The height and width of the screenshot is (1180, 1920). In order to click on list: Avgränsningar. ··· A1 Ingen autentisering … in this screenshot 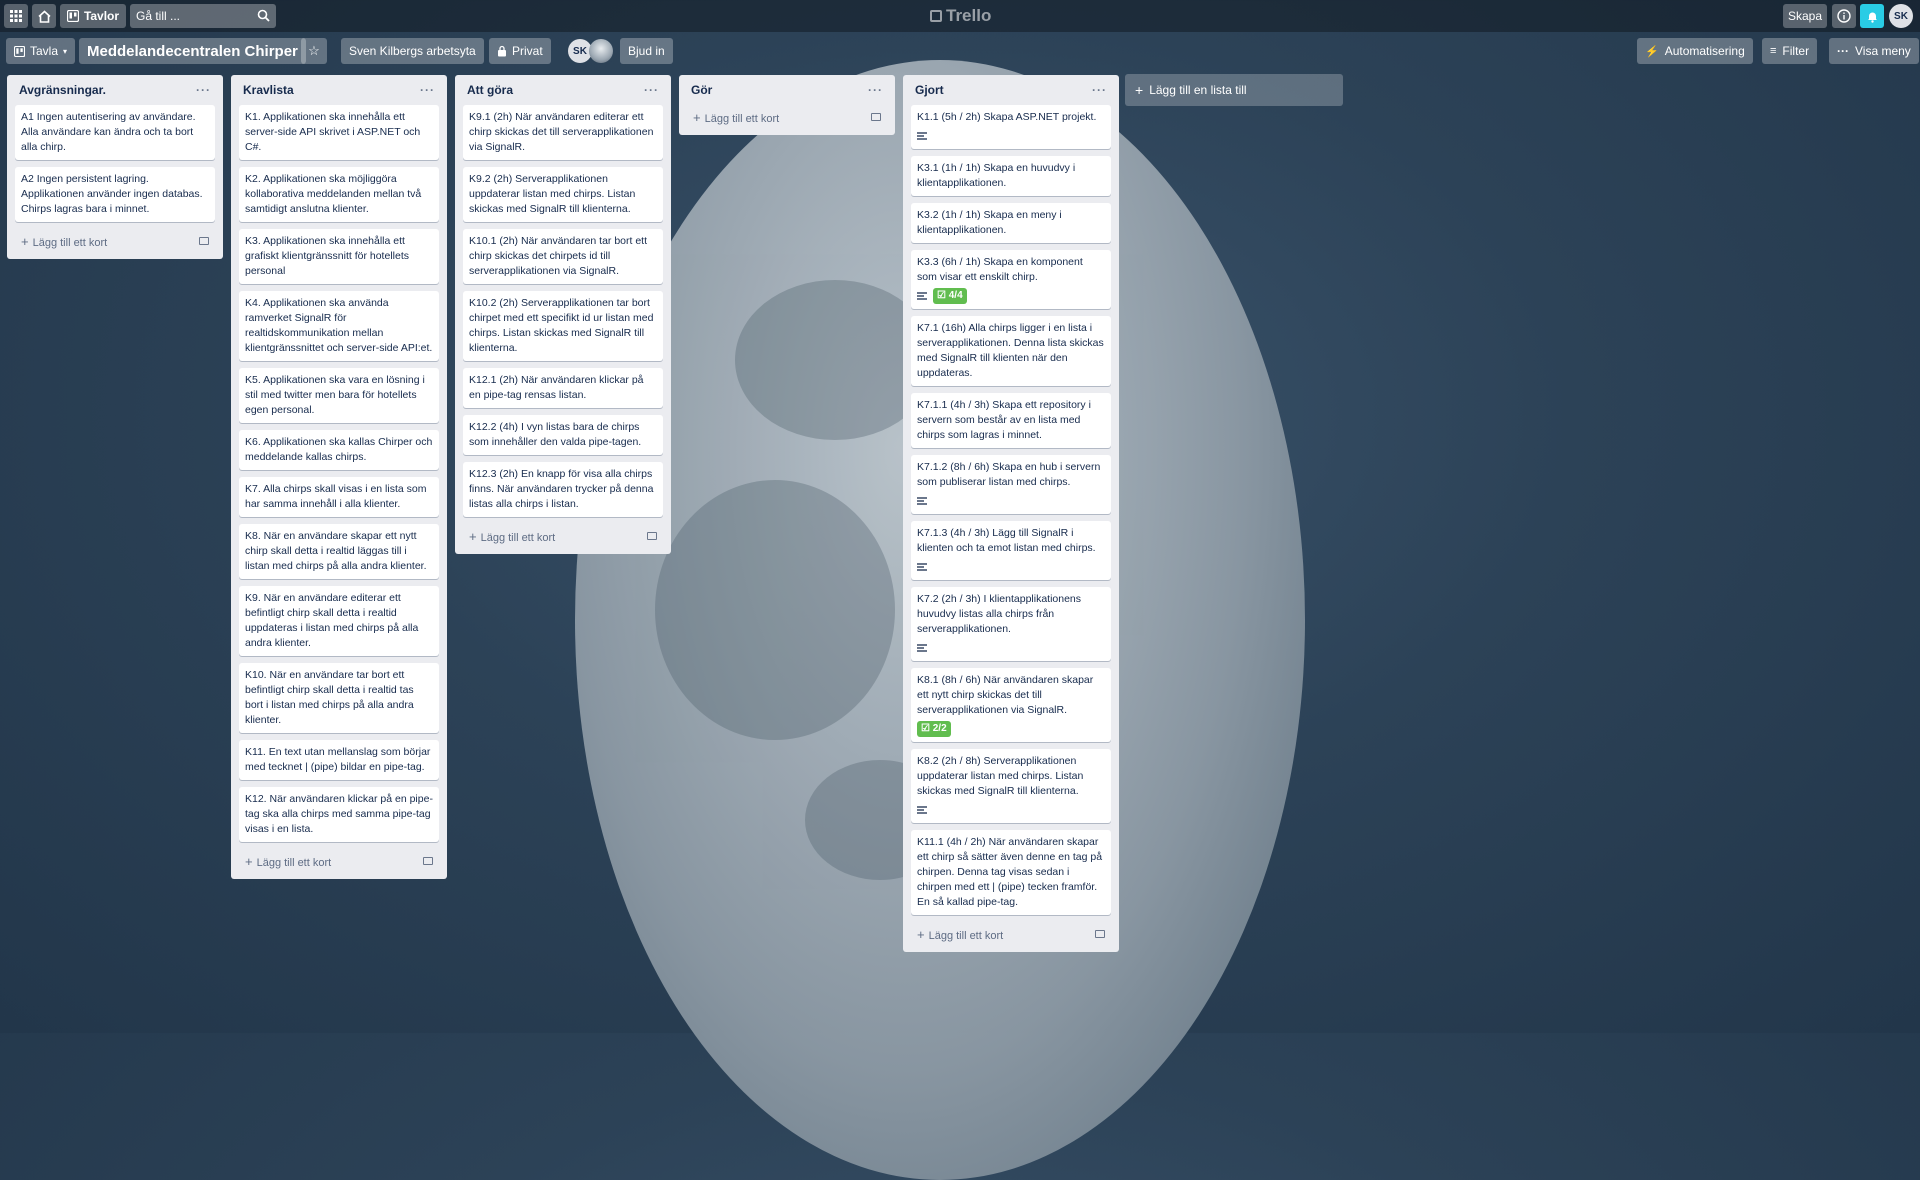, I will do `click(115, 167)`.